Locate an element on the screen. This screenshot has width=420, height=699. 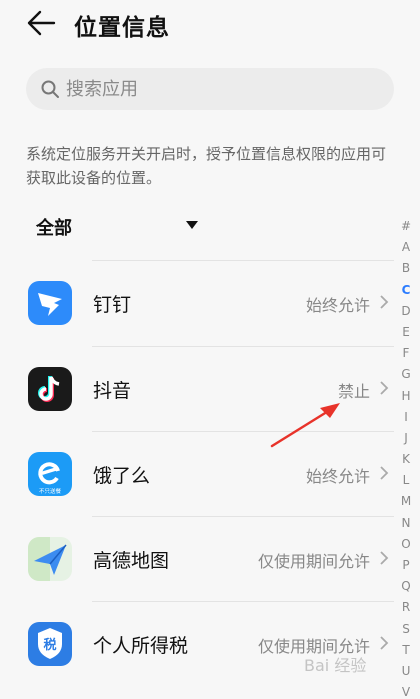
index-letter: U is located at coordinates (406, 671).